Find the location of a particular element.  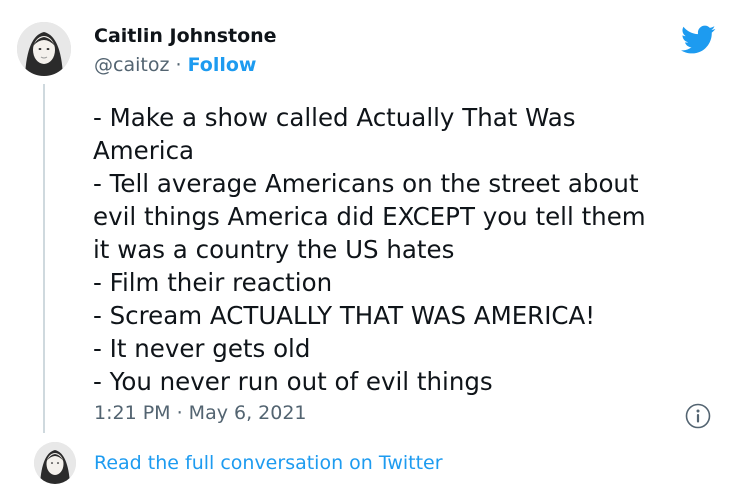

tweet-line: it was a country the US hates is located at coordinates (274, 249).